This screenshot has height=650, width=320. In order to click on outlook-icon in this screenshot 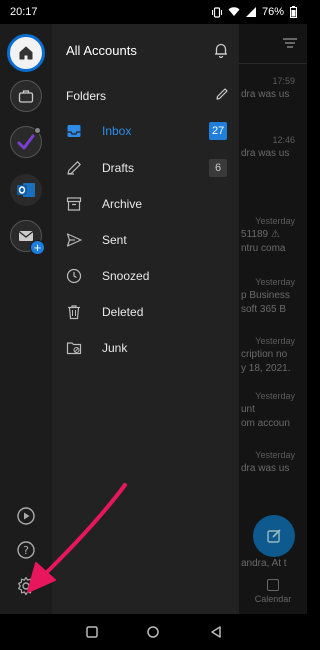, I will do `click(26, 190)`.